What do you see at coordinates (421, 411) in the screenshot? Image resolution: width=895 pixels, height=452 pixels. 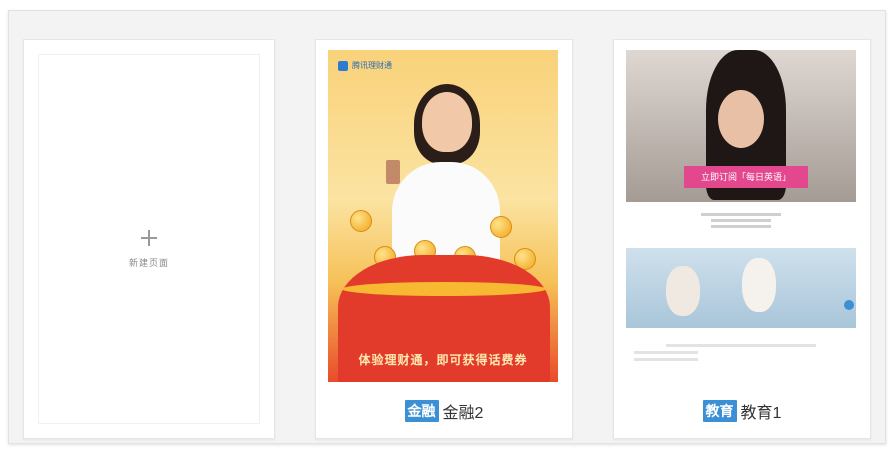 I see `category-tag: 金融` at bounding box center [421, 411].